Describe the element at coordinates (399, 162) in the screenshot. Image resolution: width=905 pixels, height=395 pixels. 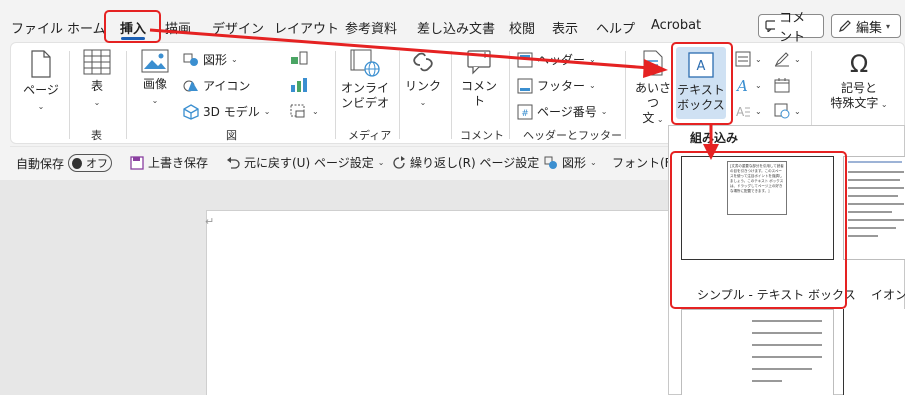
I see `redo-icon` at that location.